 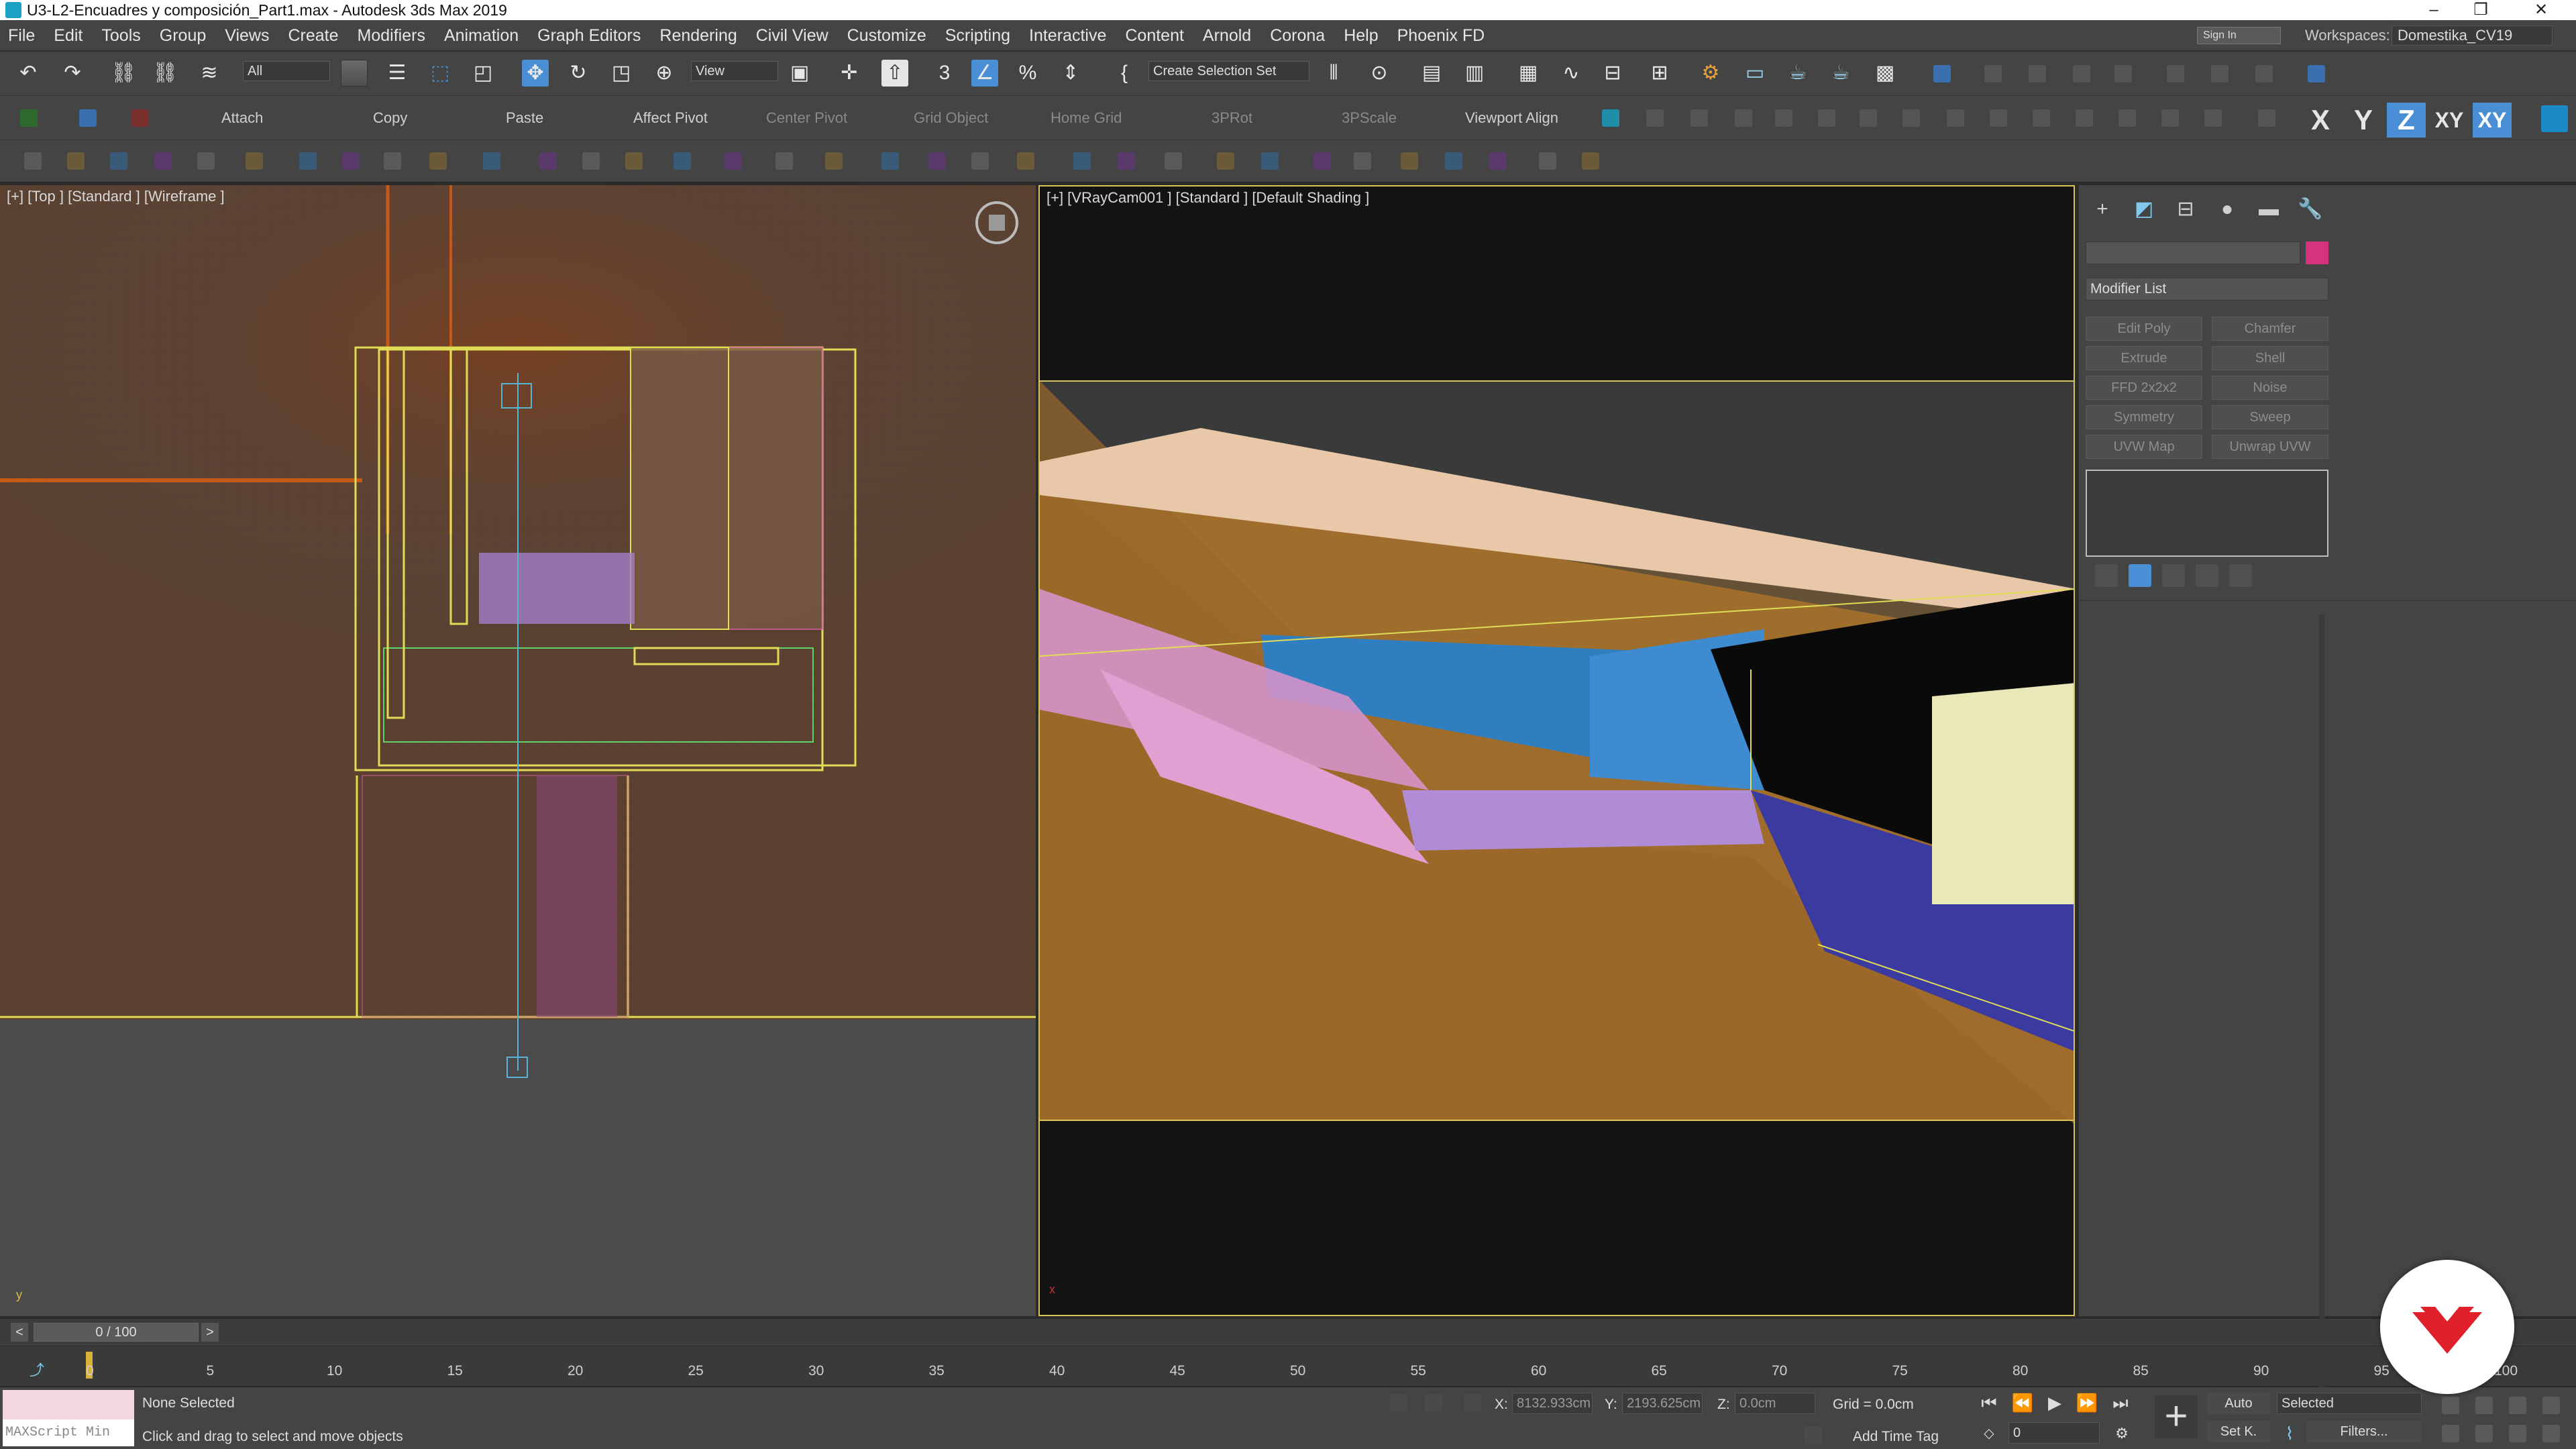 I want to click on material-editor-icon: ⊞, so click(x=1659, y=73).